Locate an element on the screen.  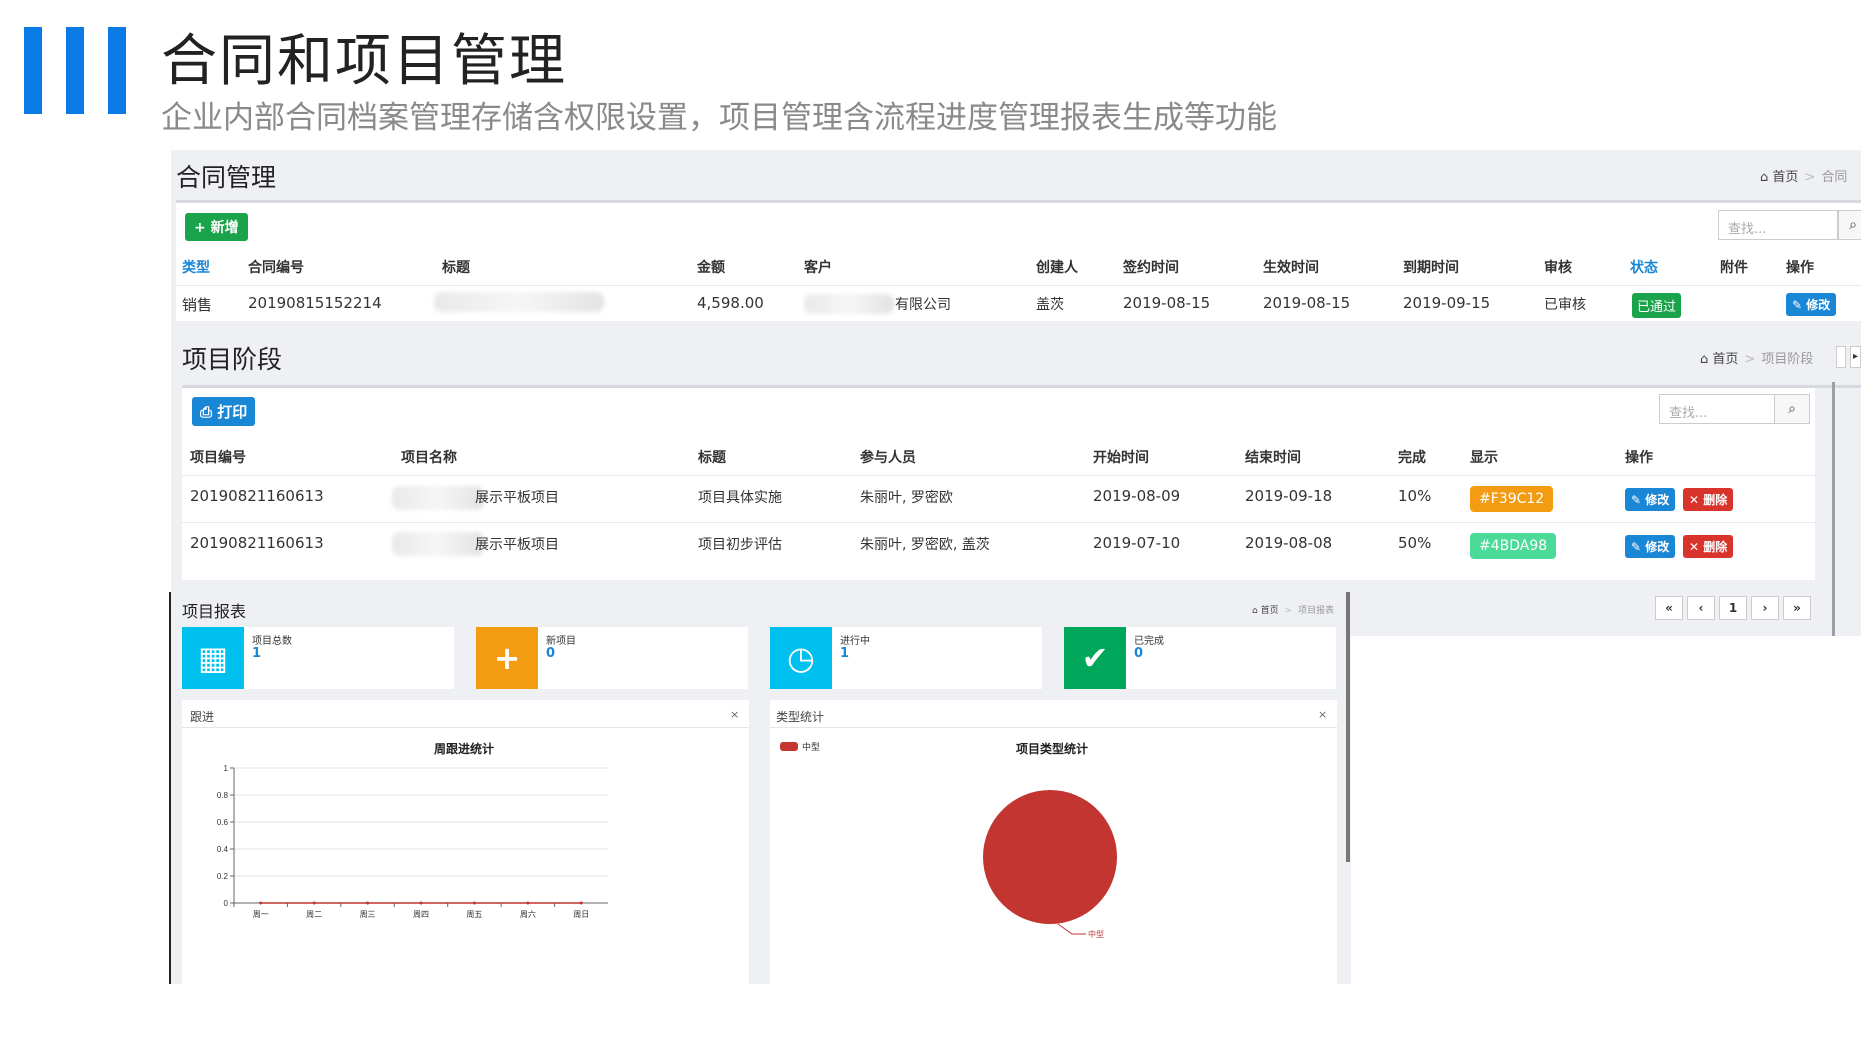
project-vertical-scroll is located at coordinates (1833, 509).